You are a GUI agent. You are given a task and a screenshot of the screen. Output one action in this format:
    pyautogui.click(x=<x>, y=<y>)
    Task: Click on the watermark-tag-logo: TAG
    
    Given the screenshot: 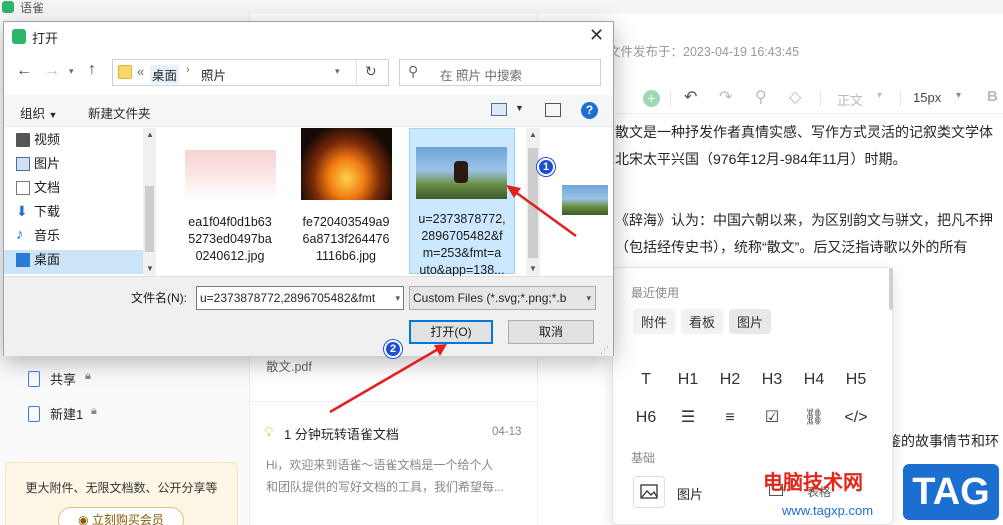 What is the action you would take?
    pyautogui.click(x=951, y=492)
    